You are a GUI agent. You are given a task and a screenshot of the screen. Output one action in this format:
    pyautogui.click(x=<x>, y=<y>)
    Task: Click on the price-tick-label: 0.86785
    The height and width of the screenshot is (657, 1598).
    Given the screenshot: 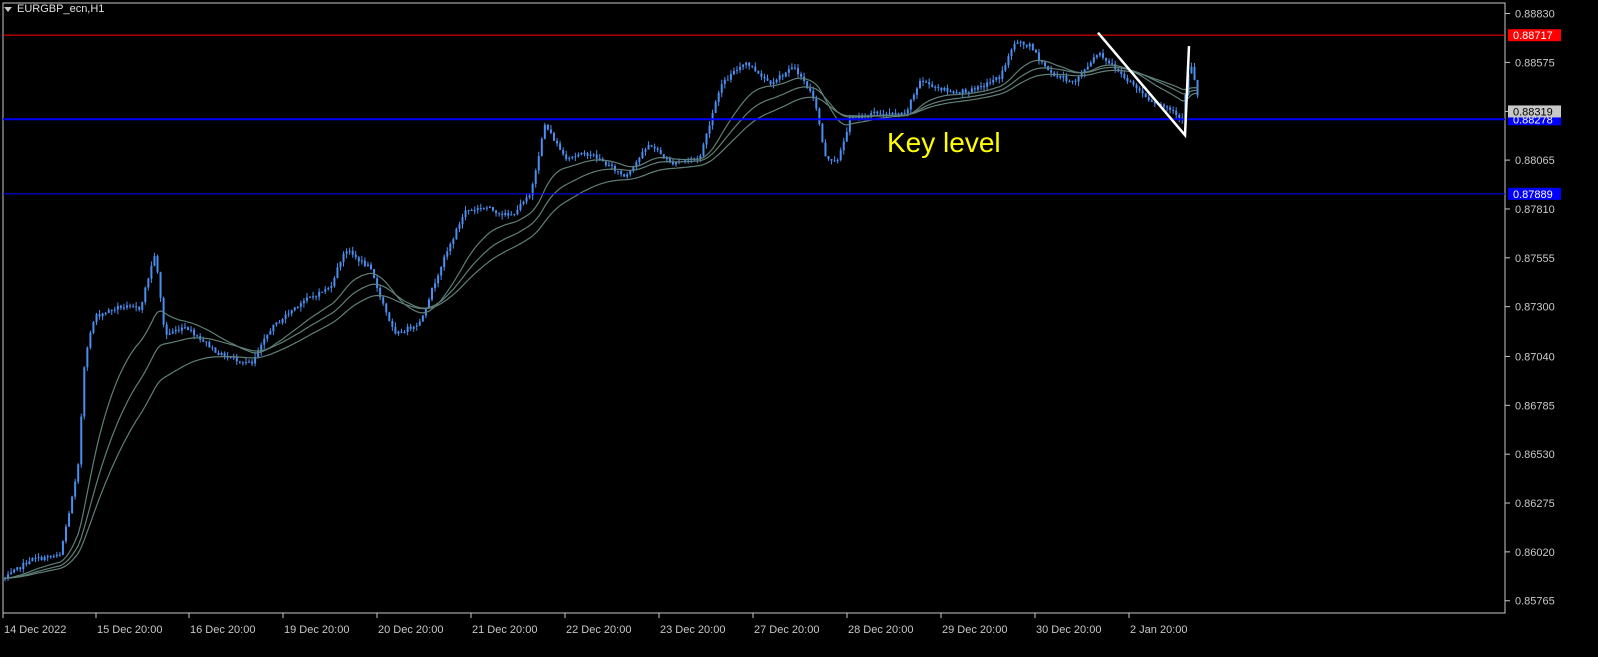 What is the action you would take?
    pyautogui.click(x=1535, y=406)
    